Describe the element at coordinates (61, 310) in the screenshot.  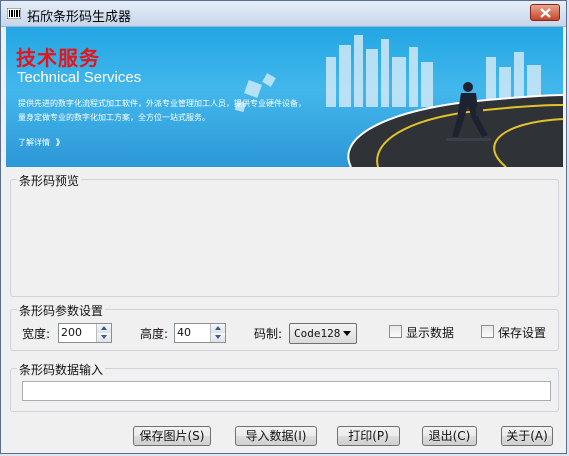
I see `settings-group-title: 条形码参数设置` at that location.